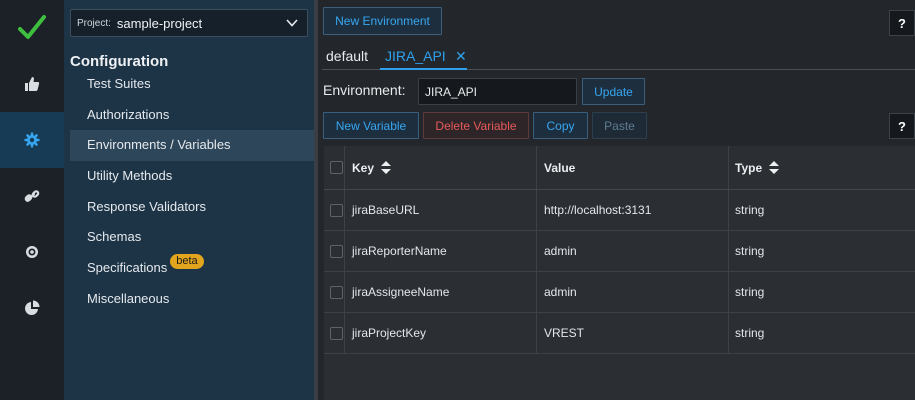 The image size is (915, 400). Describe the element at coordinates (292, 23) in the screenshot. I see `chevron-down-icon` at that location.